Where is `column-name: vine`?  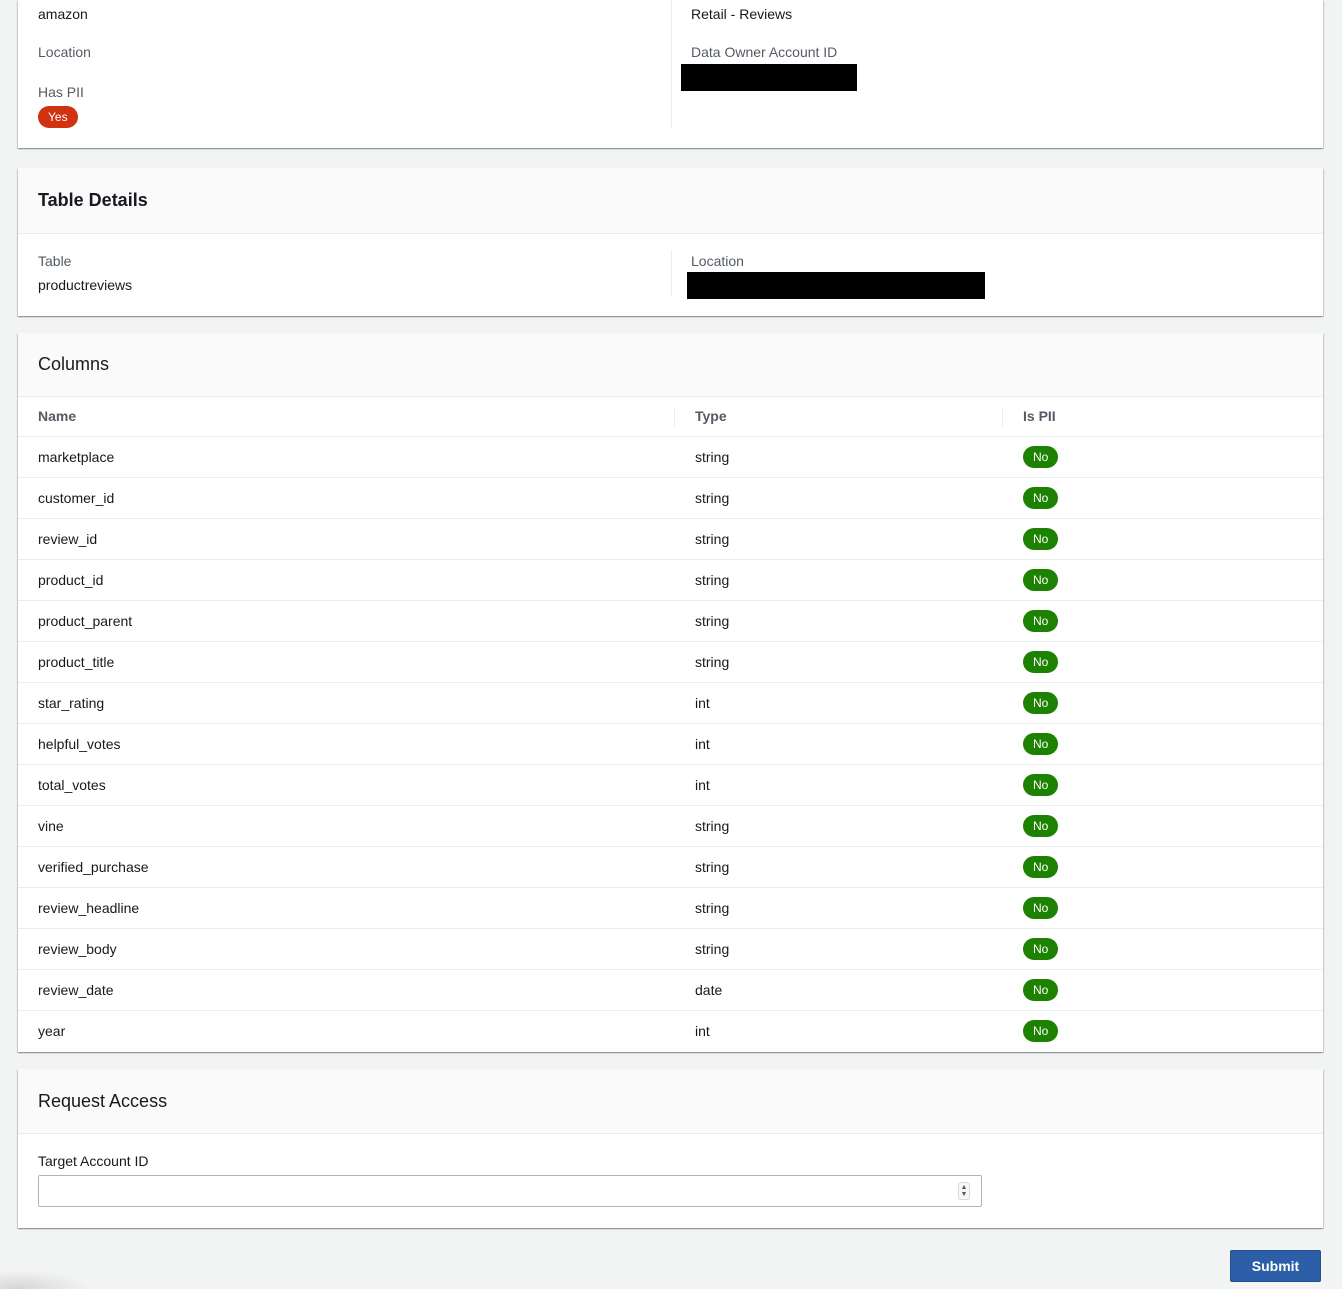
column-name: vine is located at coordinates (51, 826).